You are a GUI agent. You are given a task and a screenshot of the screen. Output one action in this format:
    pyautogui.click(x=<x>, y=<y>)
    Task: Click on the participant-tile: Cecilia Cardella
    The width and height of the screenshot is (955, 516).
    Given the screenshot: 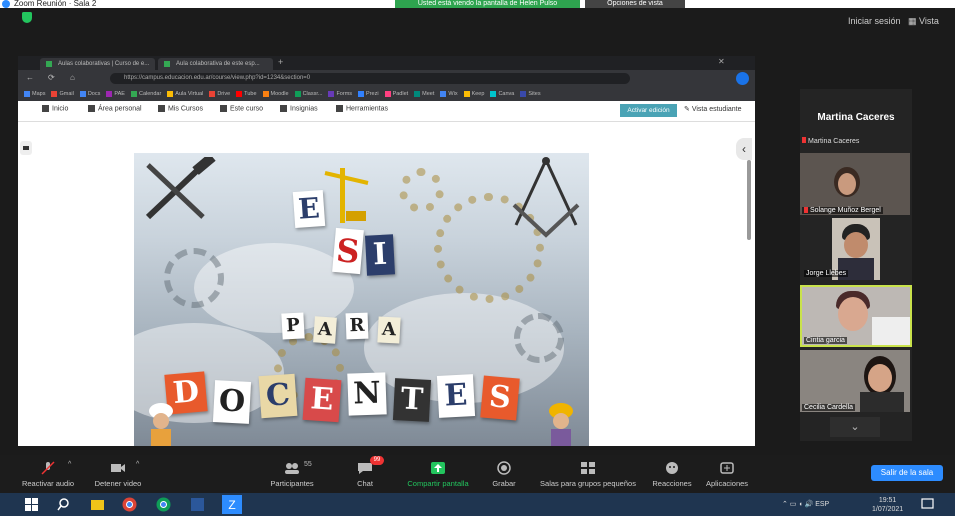 What is the action you would take?
    pyautogui.click(x=855, y=381)
    